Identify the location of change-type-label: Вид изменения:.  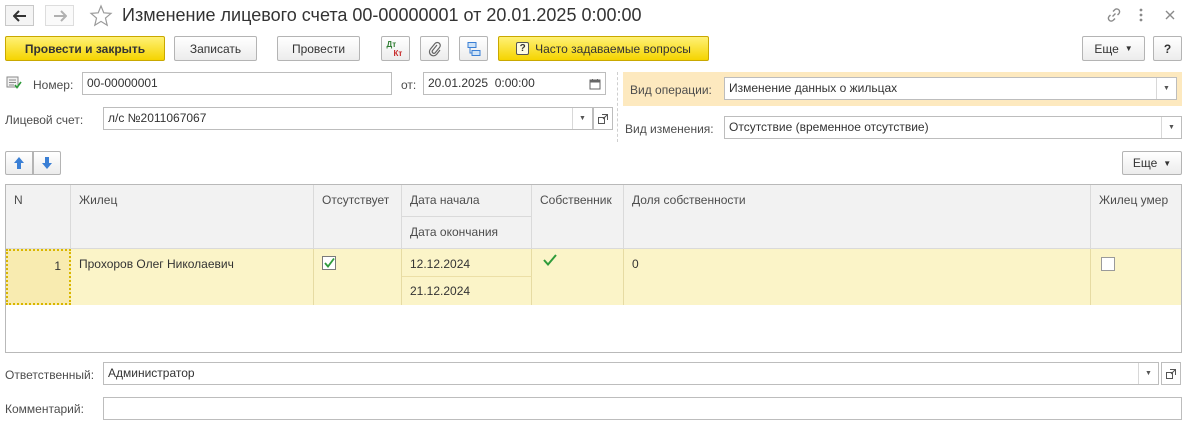
(669, 129).